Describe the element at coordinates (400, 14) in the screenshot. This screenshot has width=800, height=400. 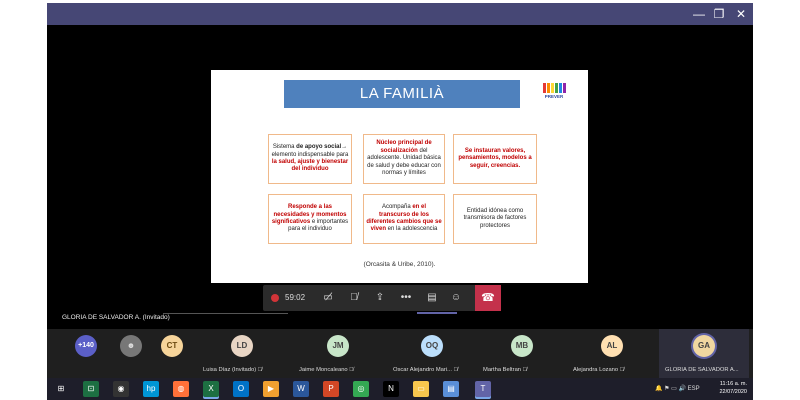
I see `title-bar: — ❐ ✕` at that location.